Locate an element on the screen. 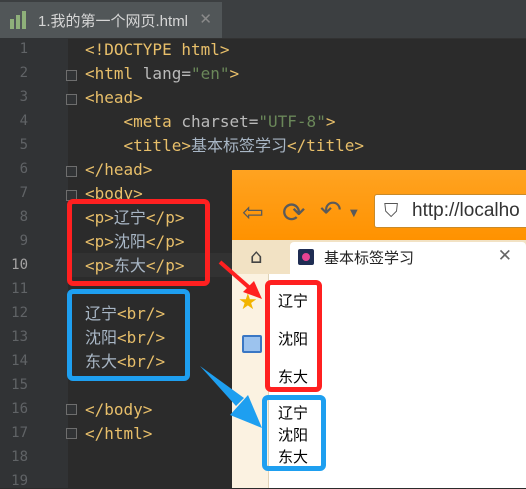 This screenshot has height=489, width=526. red-arrow-icon is located at coordinates (240, 279).